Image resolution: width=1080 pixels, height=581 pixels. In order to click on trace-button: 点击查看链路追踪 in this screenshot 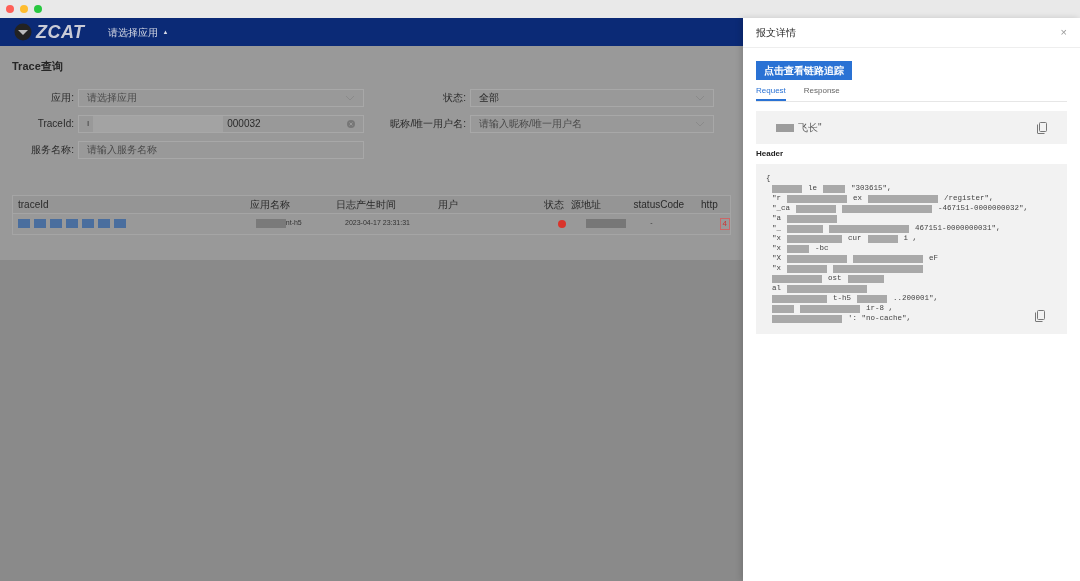, I will do `click(804, 70)`.